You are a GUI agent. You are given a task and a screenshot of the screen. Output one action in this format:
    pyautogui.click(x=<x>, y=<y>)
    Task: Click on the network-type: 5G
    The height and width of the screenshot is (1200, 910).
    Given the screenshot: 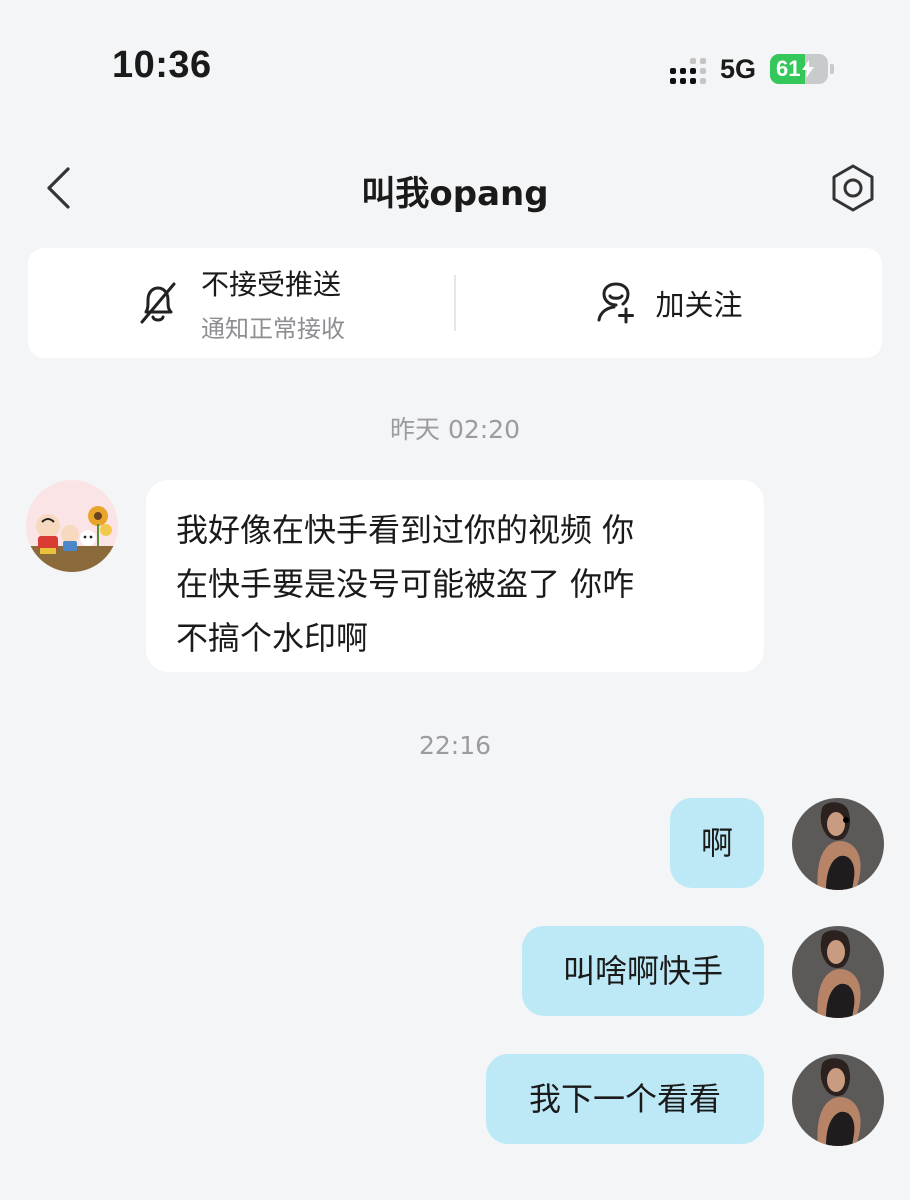 What is the action you would take?
    pyautogui.click(x=737, y=68)
    